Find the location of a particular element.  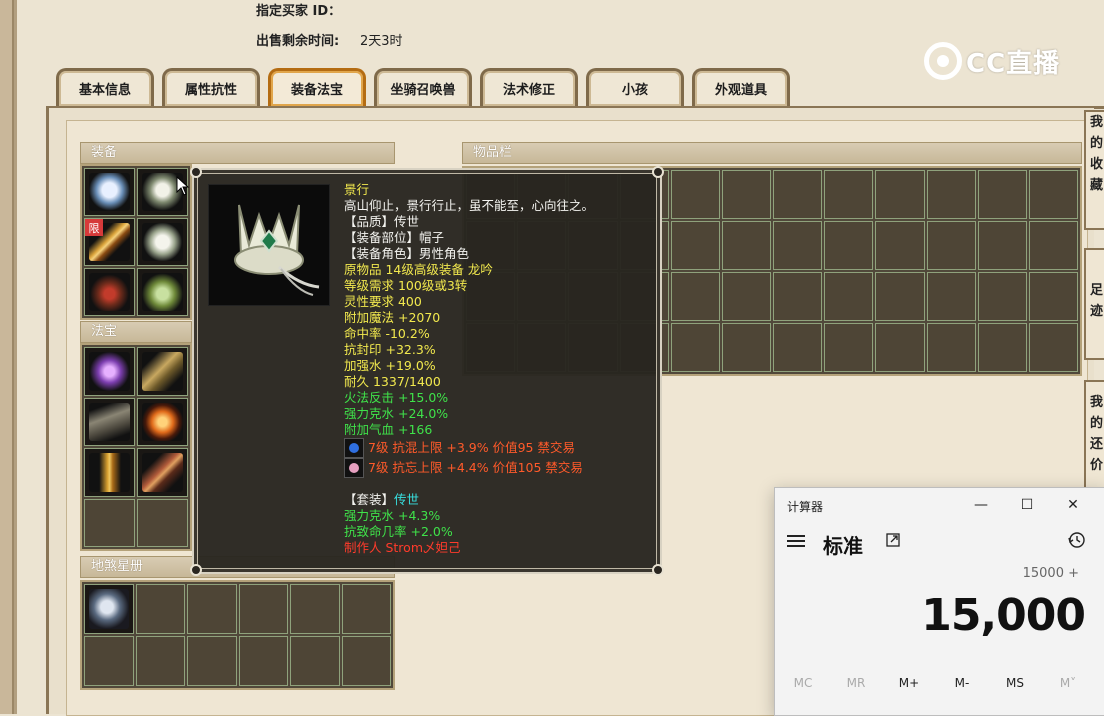

star-book-slot is located at coordinates (109, 609).